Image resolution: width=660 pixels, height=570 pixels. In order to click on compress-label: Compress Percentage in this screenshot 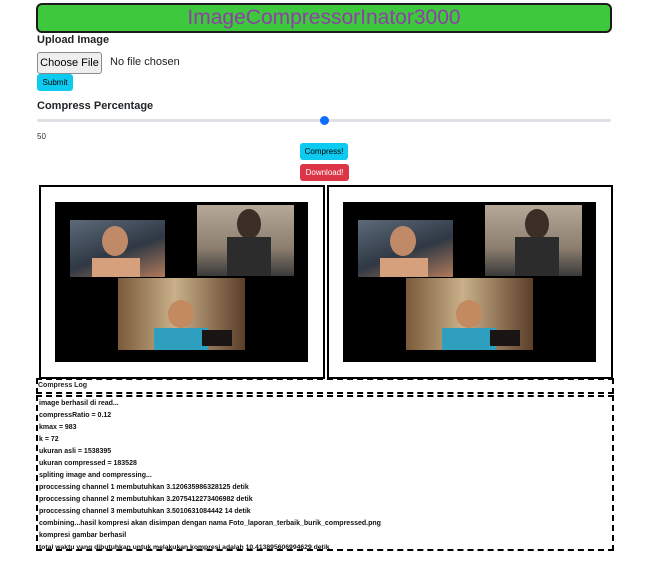, I will do `click(95, 106)`.